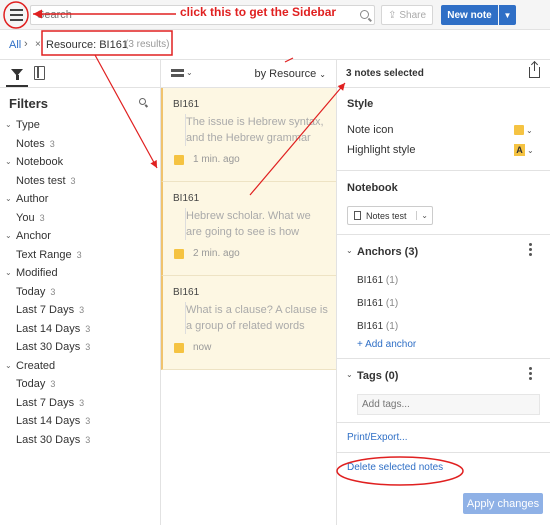  Describe the element at coordinates (80, 310) in the screenshot. I see `filter-item-modified-7-days: Last 7 Days 3` at that location.